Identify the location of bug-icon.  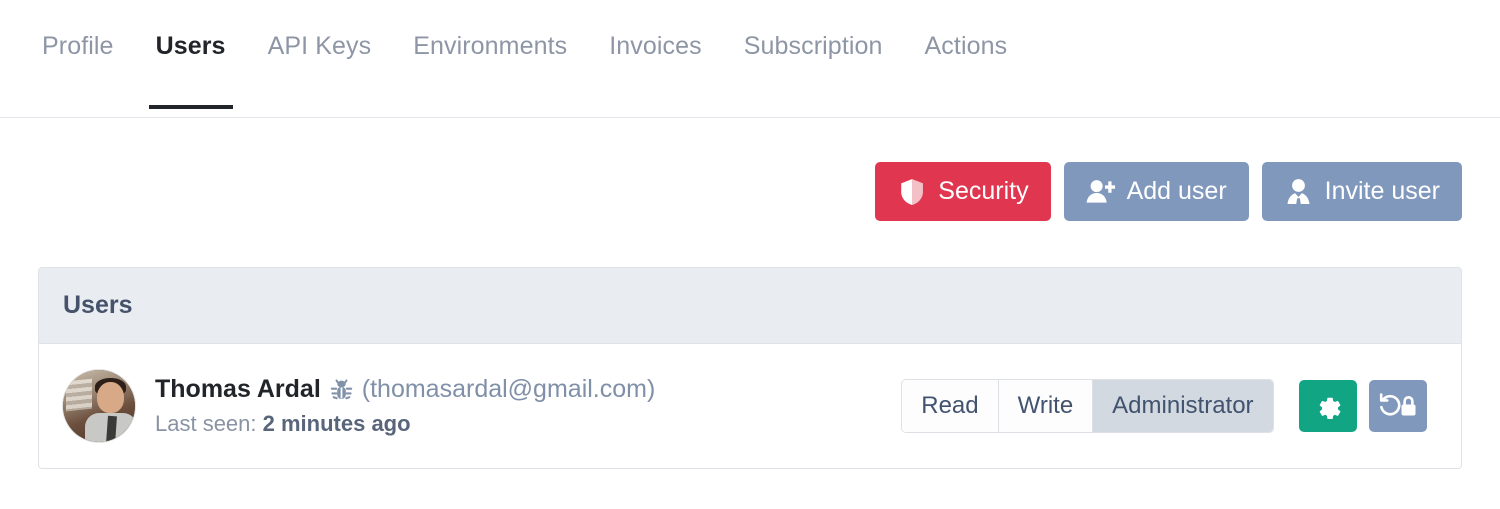
(341, 390).